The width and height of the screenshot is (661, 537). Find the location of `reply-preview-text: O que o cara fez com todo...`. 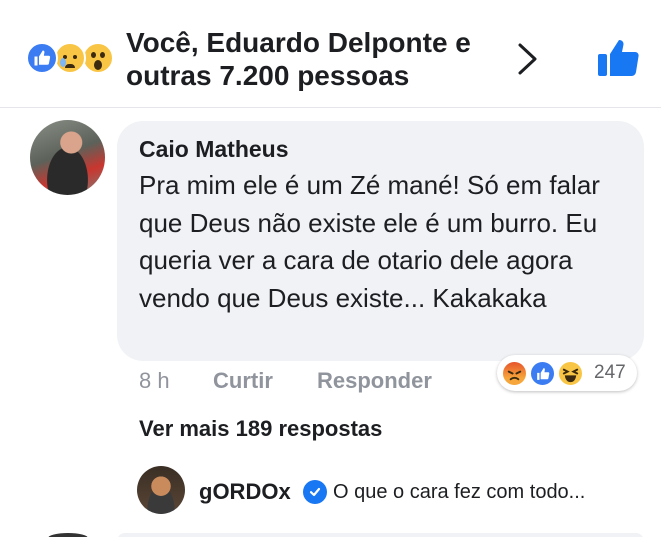

reply-preview-text: O que o cara fez com todo... is located at coordinates (486, 492).